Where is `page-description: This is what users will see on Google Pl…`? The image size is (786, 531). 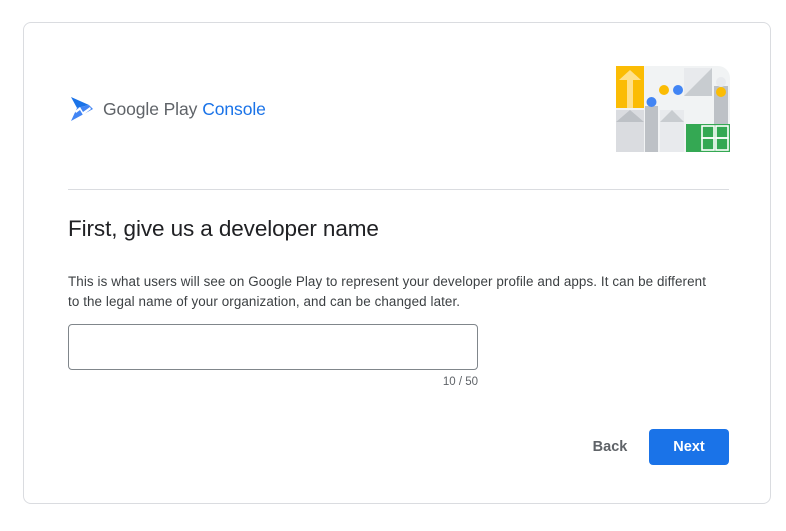 page-description: This is what users will see on Google Pl… is located at coordinates (387, 291).